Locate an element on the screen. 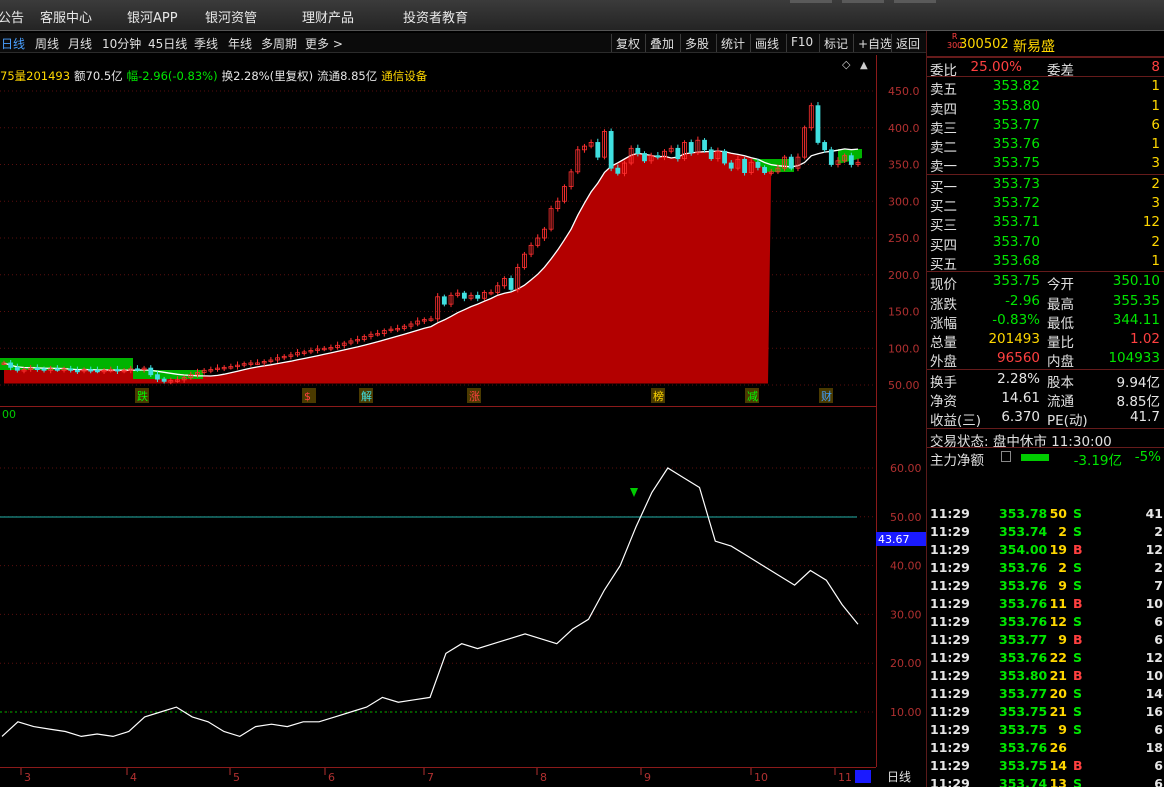  event-marker: 跌 is located at coordinates (142, 396).